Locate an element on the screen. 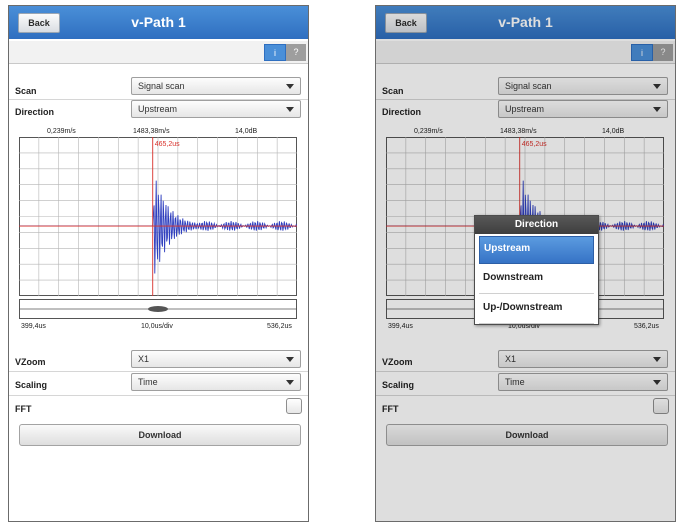 This screenshot has width=677, height=528. dialog-option-up-downstream: Up-/Downstream is located at coordinates (536, 310).